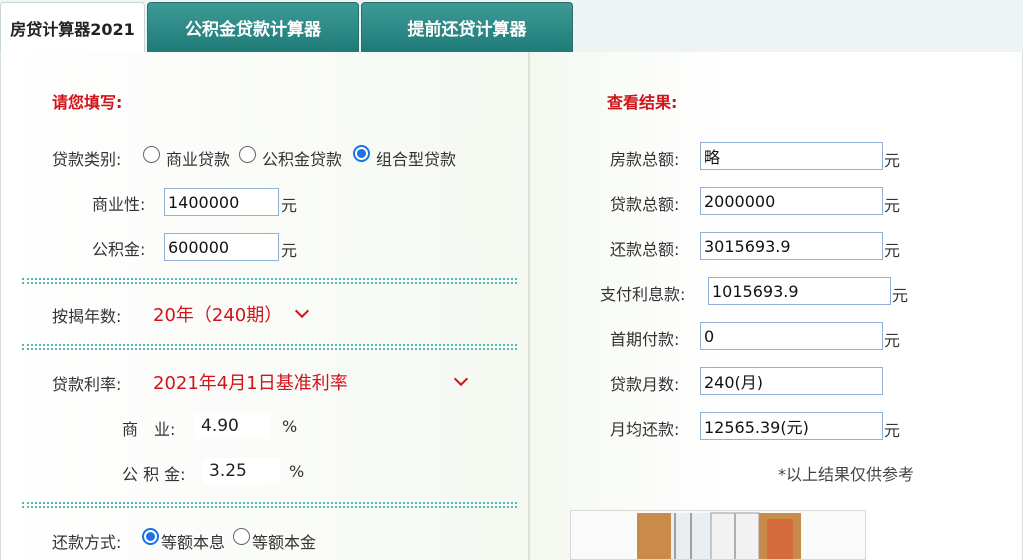 The image size is (1023, 560). Describe the element at coordinates (645, 249) in the screenshot. I see `repay-total-label: 还款总额:` at that location.